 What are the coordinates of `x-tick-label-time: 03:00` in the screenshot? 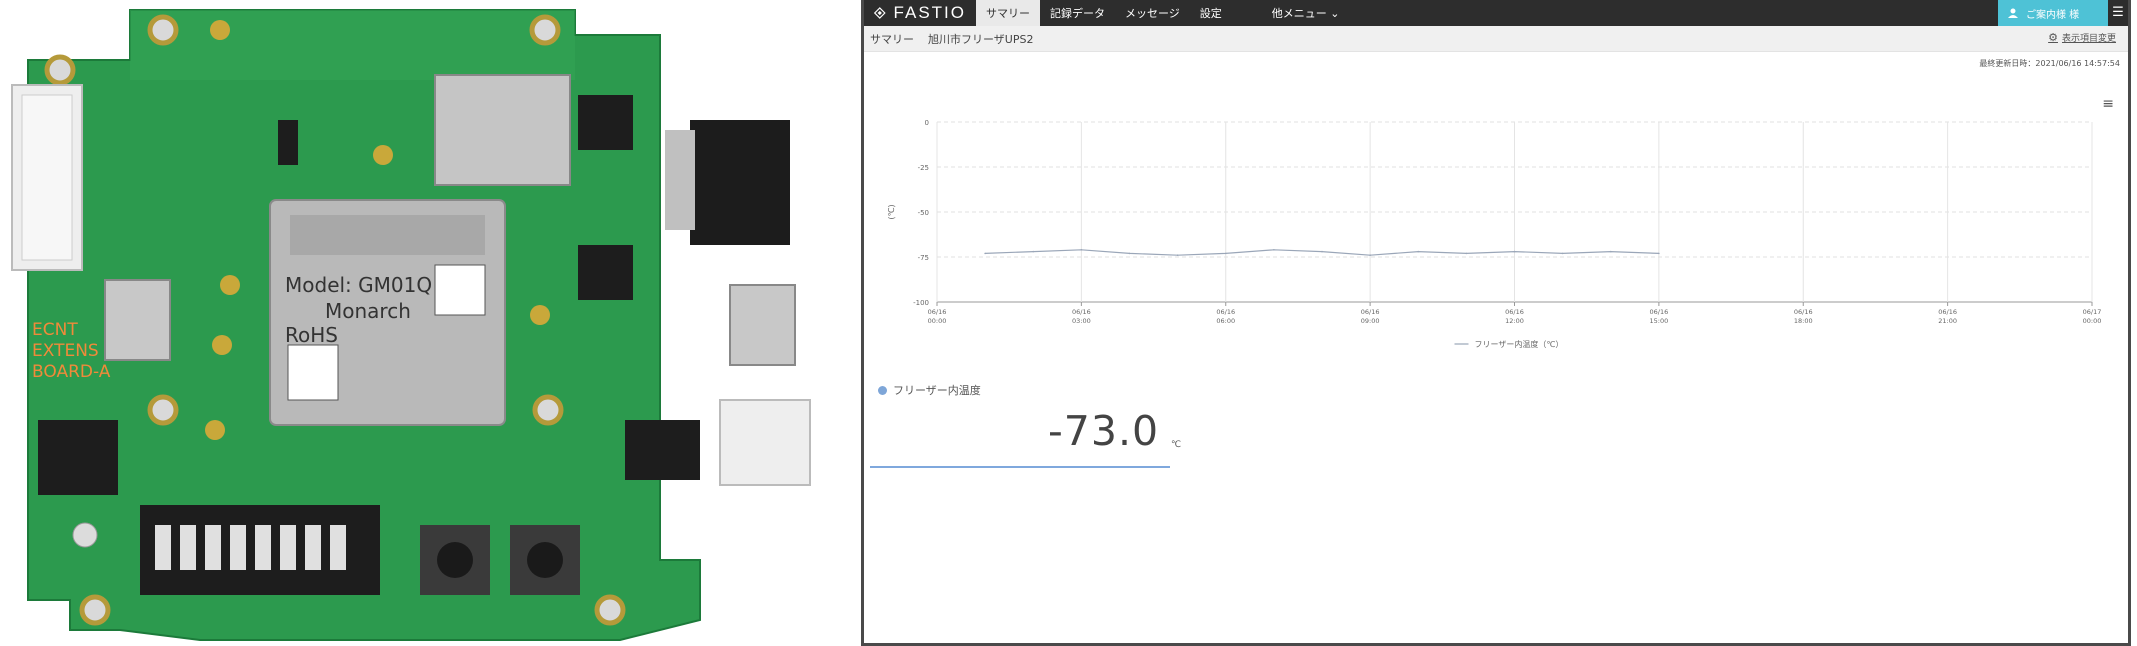 It's located at (1081, 321).